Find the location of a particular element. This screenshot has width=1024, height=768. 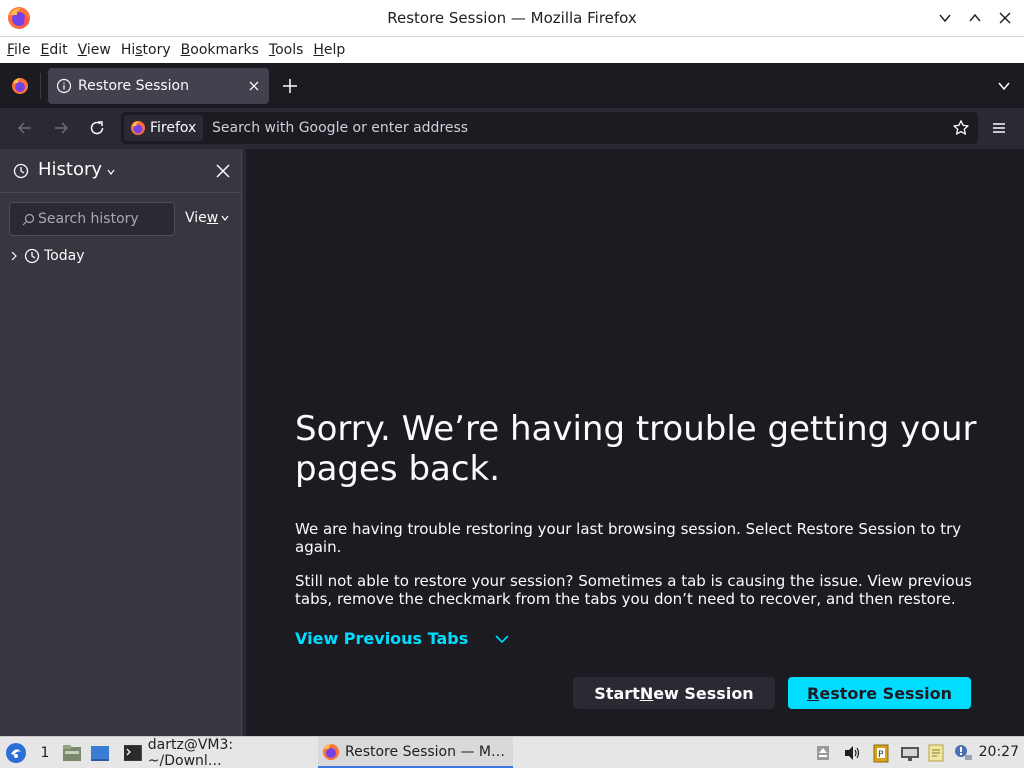

app-menu-button is located at coordinates (999, 128).